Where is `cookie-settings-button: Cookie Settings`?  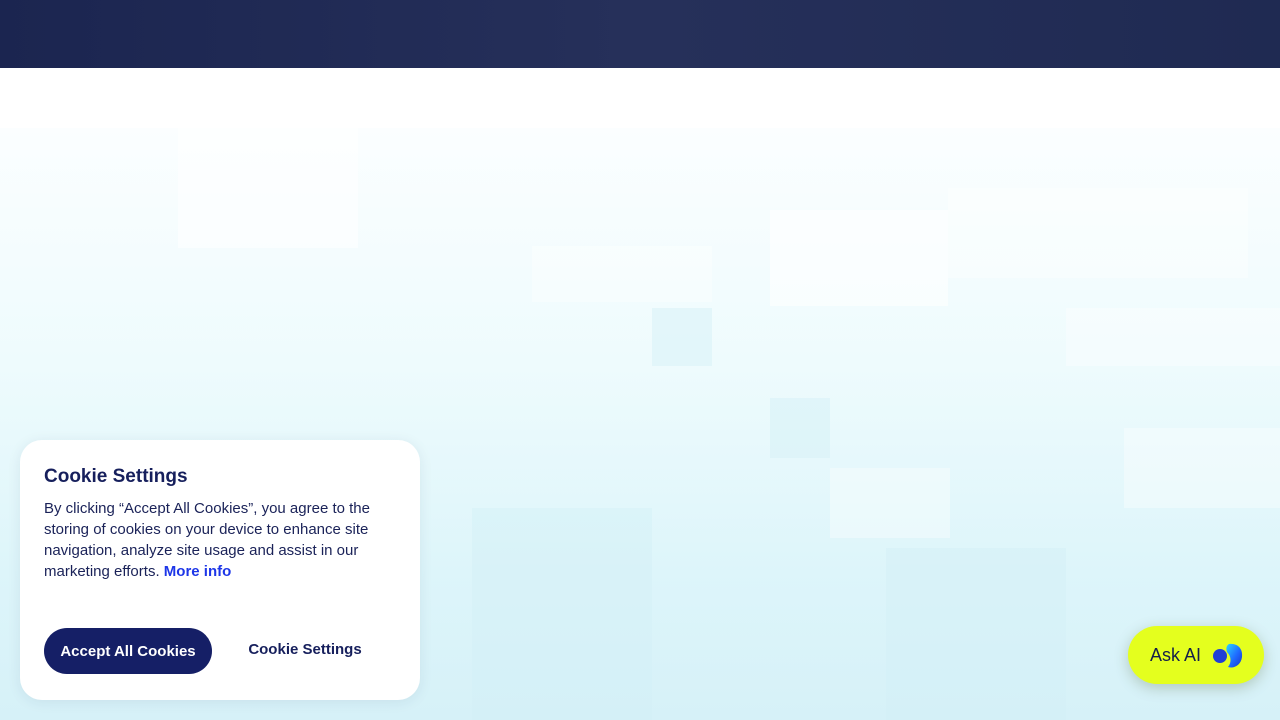
cookie-settings-button: Cookie Settings is located at coordinates (305, 649).